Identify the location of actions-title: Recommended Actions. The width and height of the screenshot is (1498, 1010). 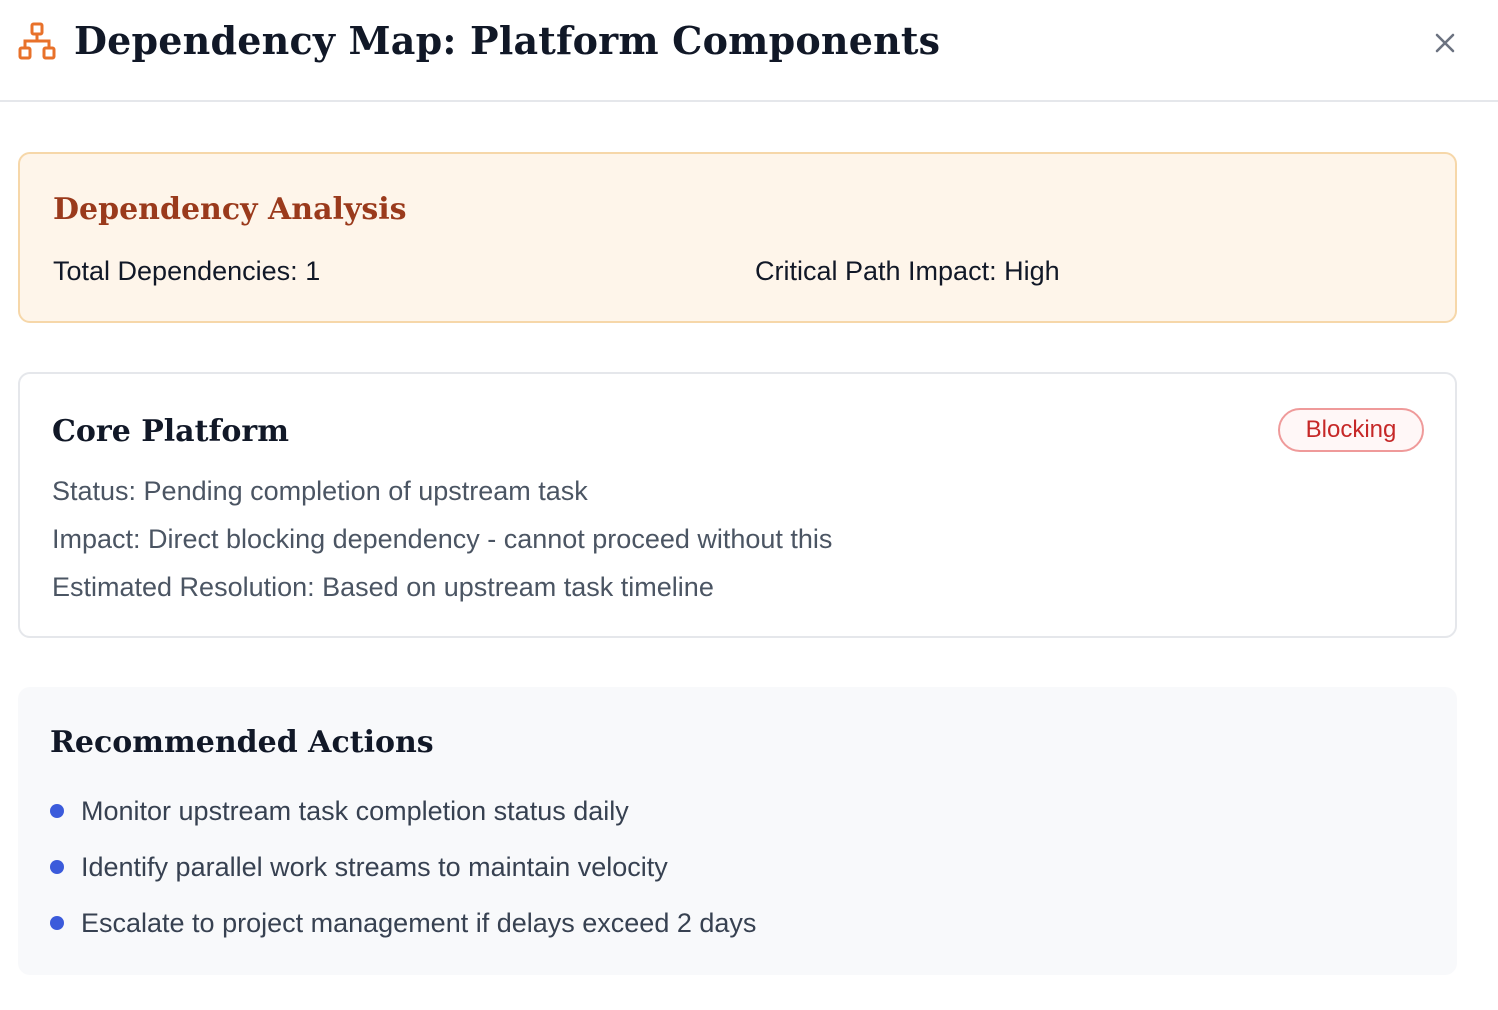
(242, 742).